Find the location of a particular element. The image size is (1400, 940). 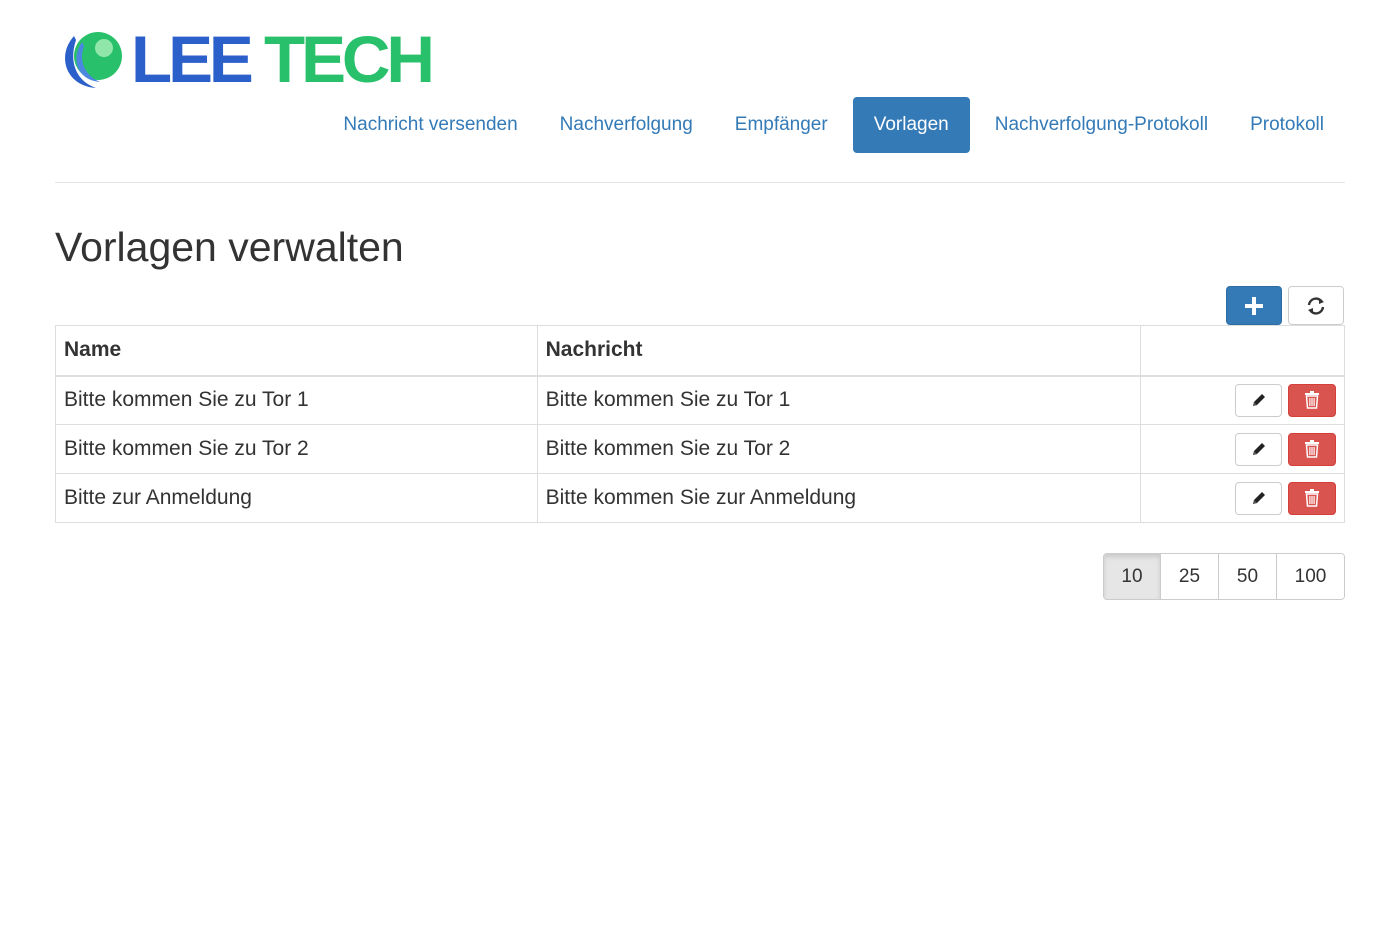

plus-icon is located at coordinates (1254, 305).